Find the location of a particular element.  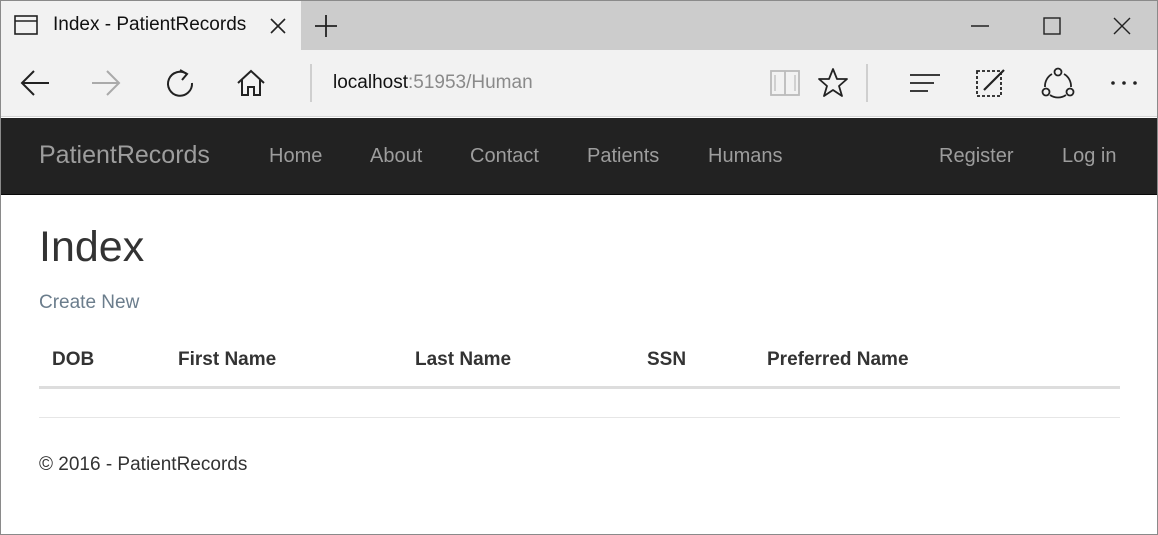

column-header-first-name: First Name is located at coordinates (227, 359).